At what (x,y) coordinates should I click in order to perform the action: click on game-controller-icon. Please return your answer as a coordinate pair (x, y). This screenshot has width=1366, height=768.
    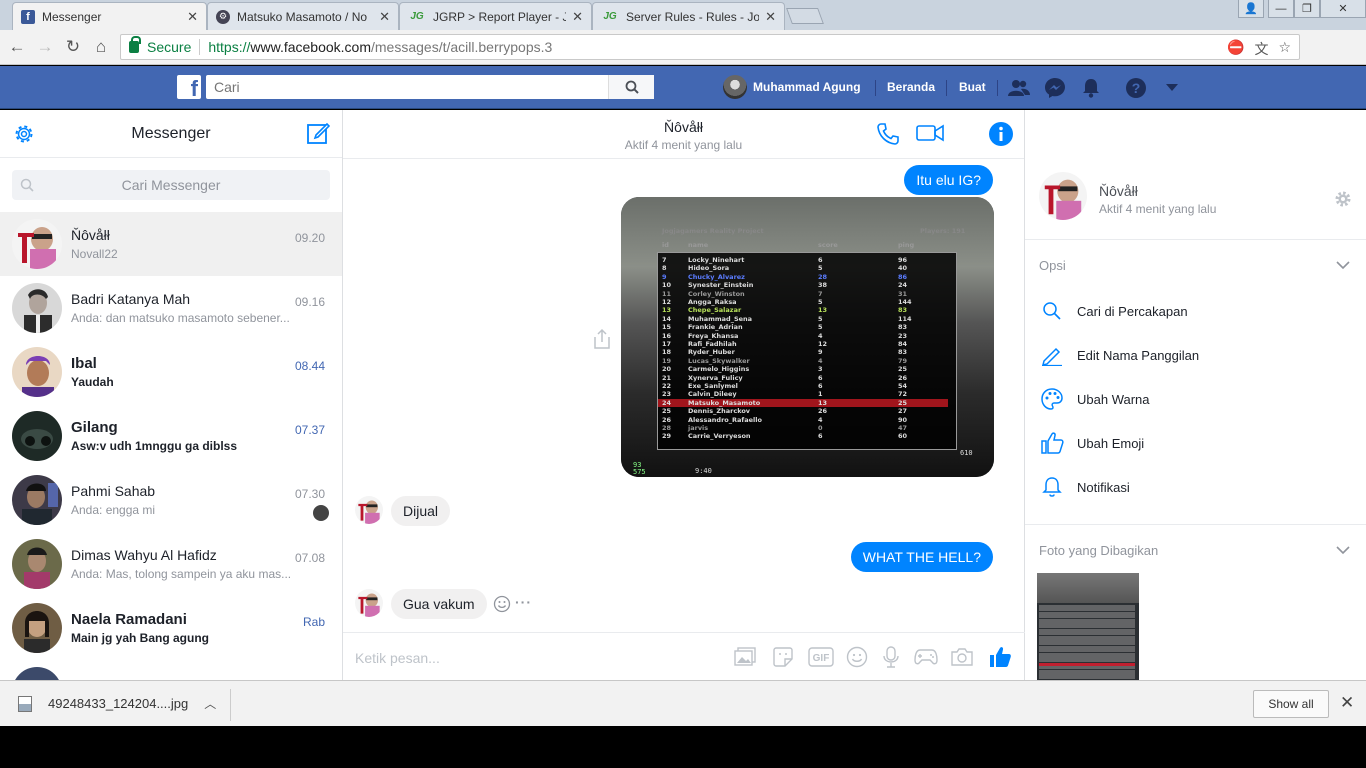
    Looking at the image, I should click on (926, 657).